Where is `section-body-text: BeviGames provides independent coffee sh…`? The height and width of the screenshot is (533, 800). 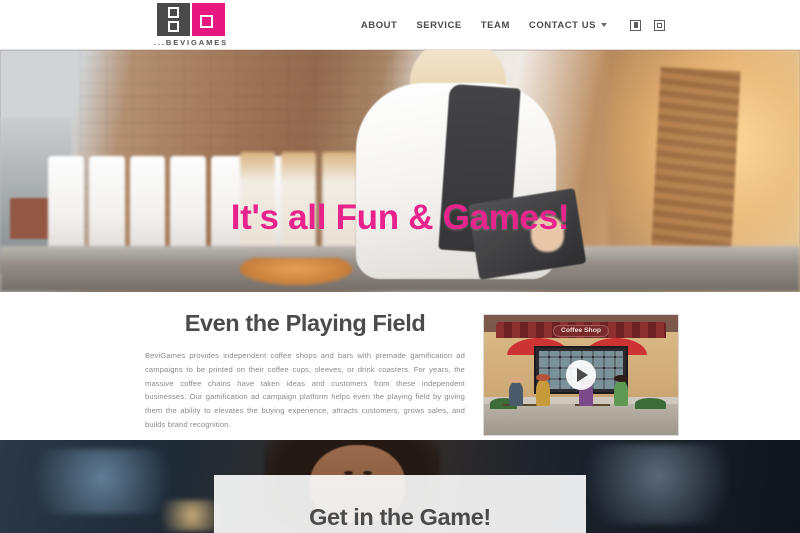 section-body-text: BeviGames provides independent coffee sh… is located at coordinates (305, 390).